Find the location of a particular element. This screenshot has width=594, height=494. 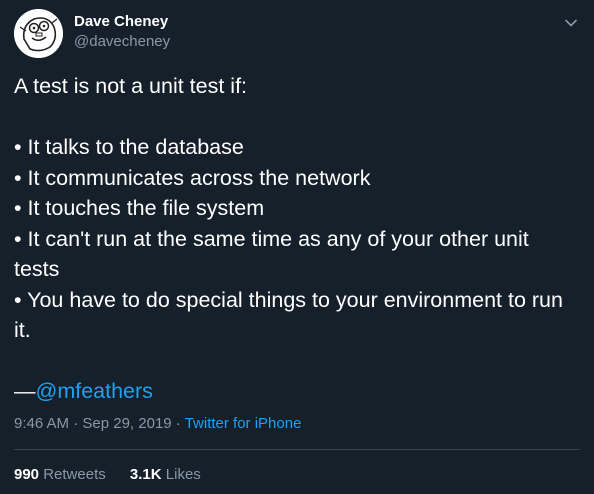

mention-link: @mfeathers is located at coordinates (94, 391).